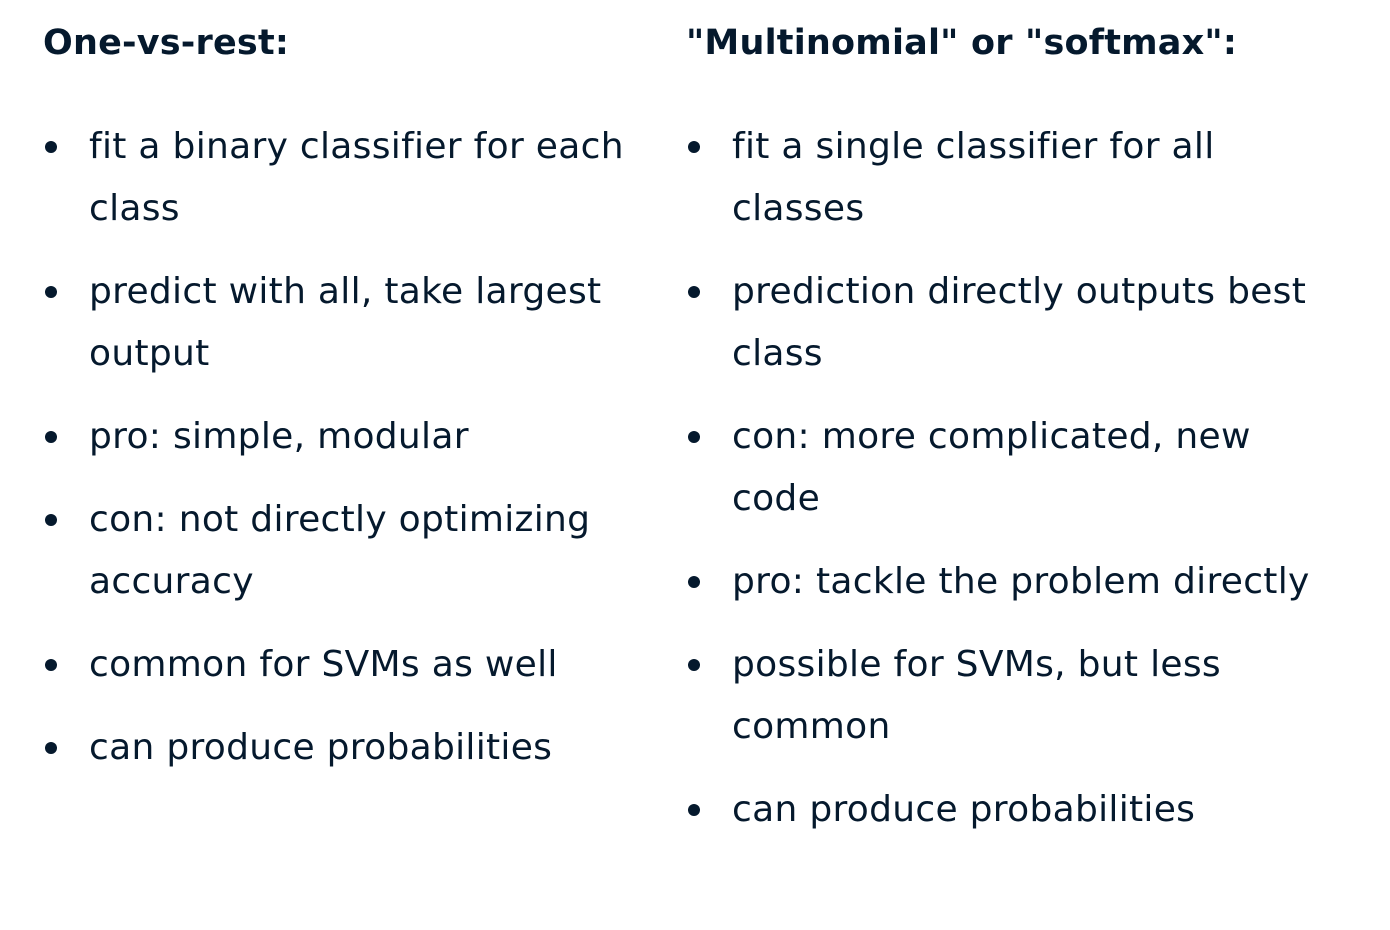 This screenshot has height=930, width=1390. Describe the element at coordinates (962, 43) in the screenshot. I see `multinomial-heading: "Multinomial" or "softmax":` at that location.